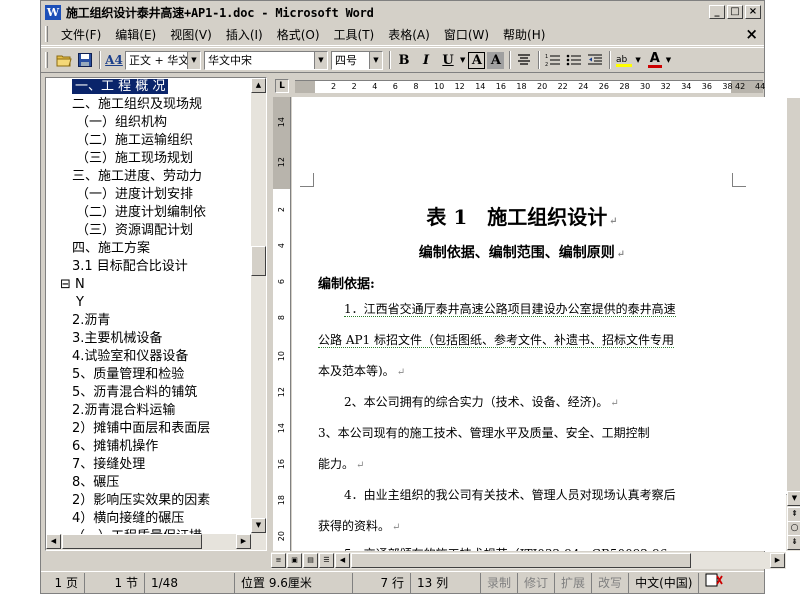 This screenshot has height=600, width=800. What do you see at coordinates (735, 12) in the screenshot?
I see `maximize-button: □` at bounding box center [735, 12].